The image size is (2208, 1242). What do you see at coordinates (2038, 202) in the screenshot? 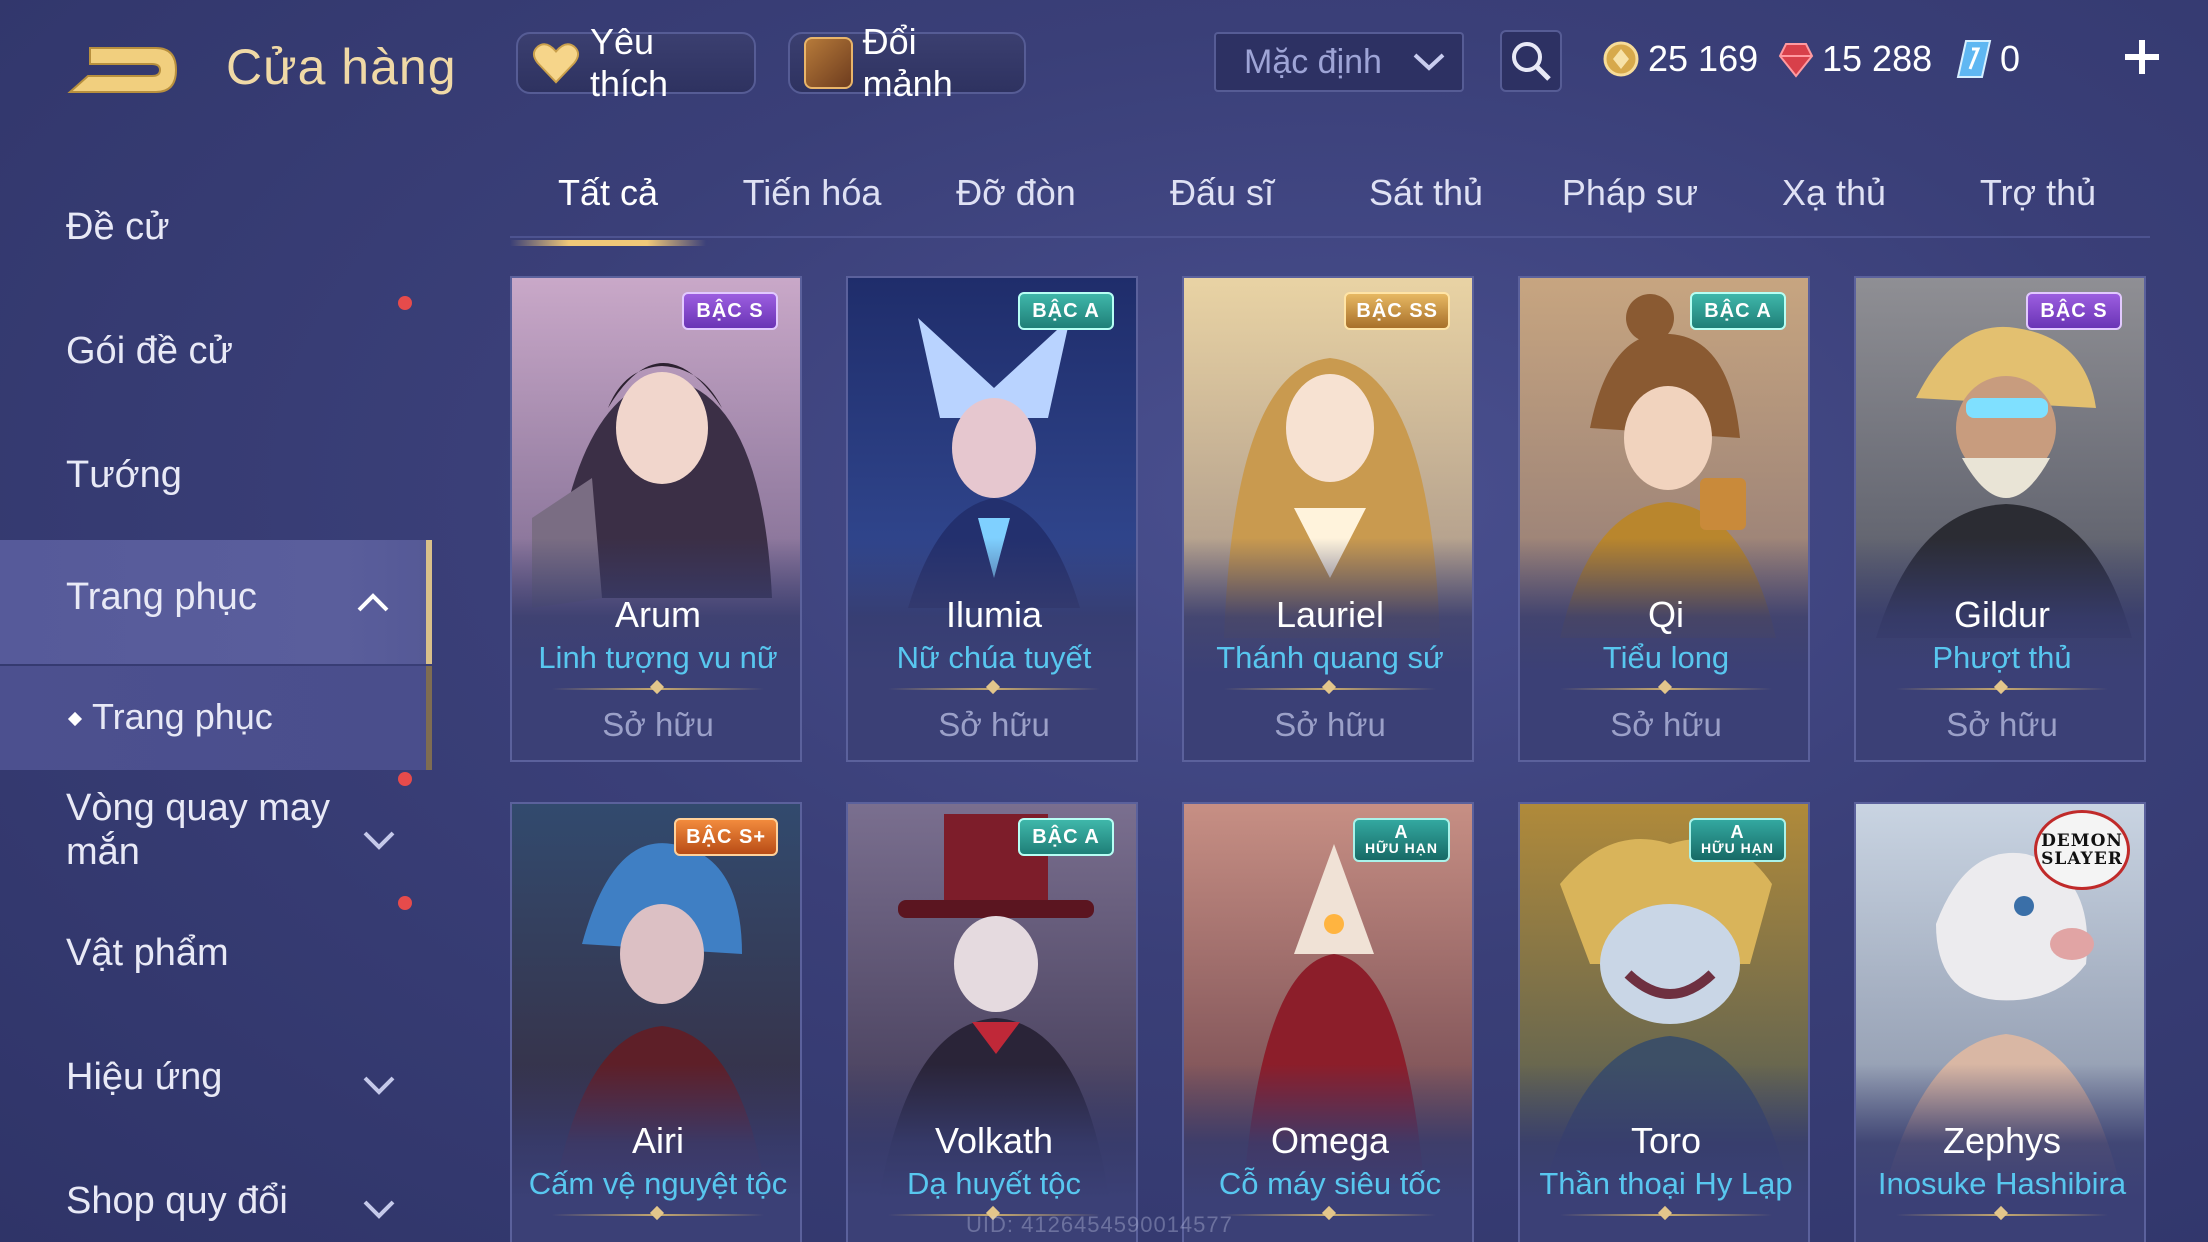
I see `tab-support: Trợ thủ` at bounding box center [2038, 202].